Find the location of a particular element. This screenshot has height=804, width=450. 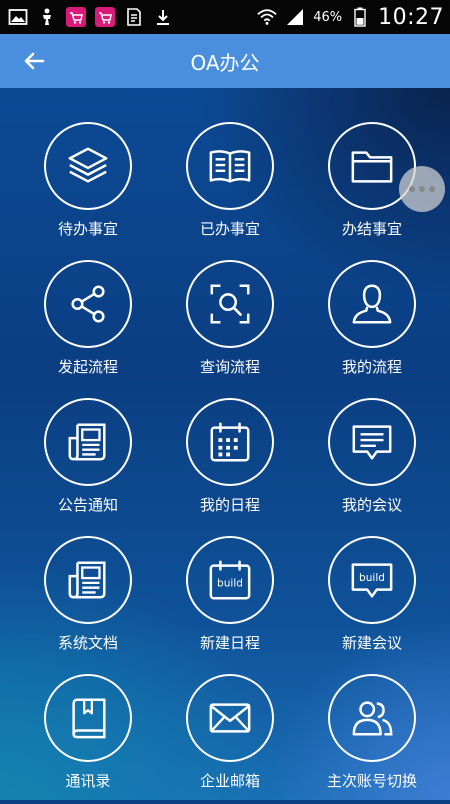

menu-item-my-meetings: 我的会议 is located at coordinates (372, 463).